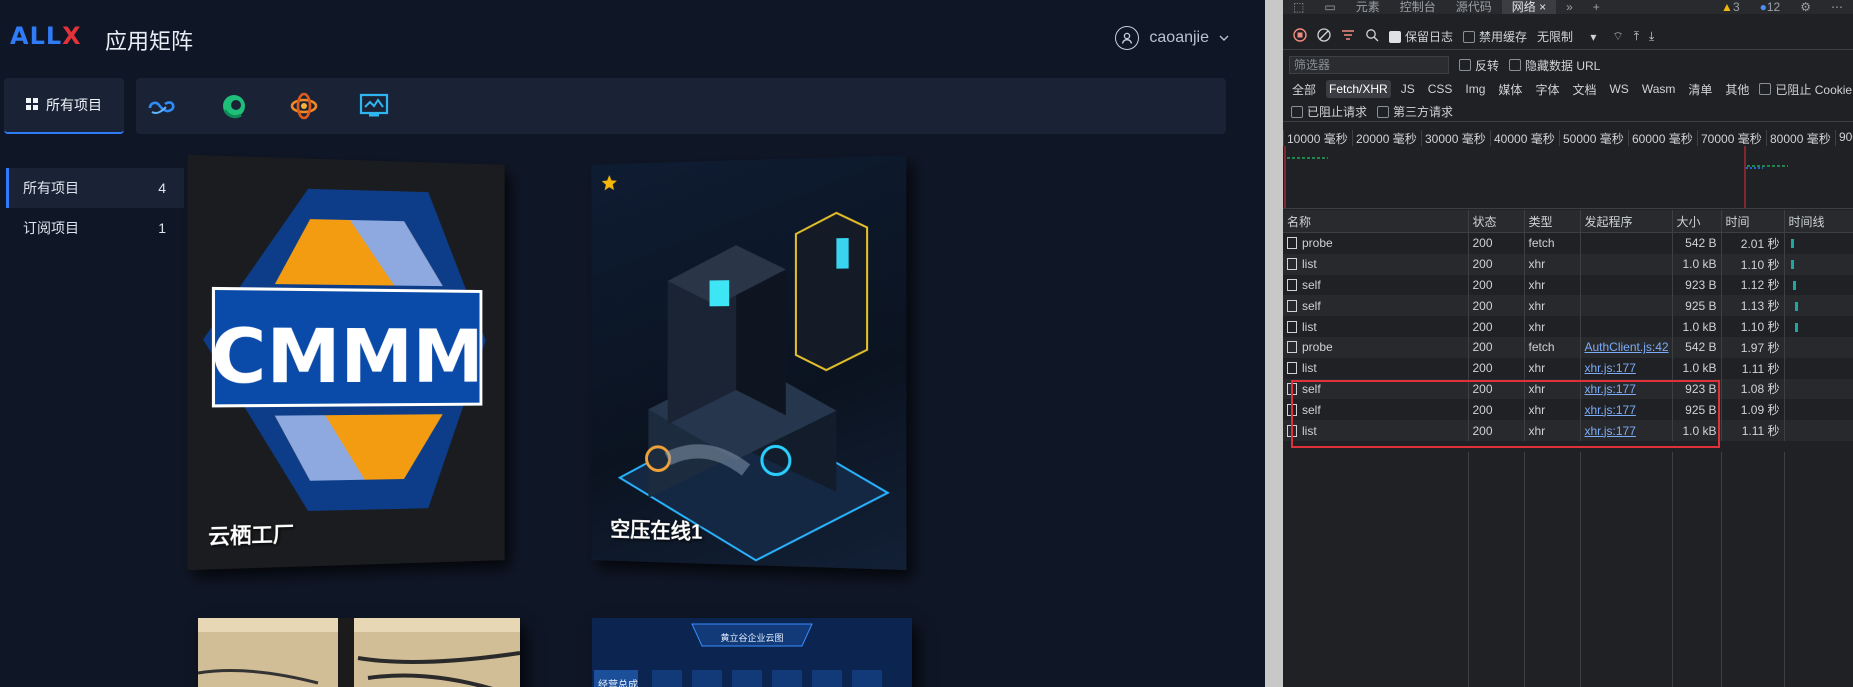 The height and width of the screenshot is (687, 1853). Describe the element at coordinates (1568, 243) in the screenshot. I see `table-row: probe 200 fetch 542 B 2.01 秒` at that location.